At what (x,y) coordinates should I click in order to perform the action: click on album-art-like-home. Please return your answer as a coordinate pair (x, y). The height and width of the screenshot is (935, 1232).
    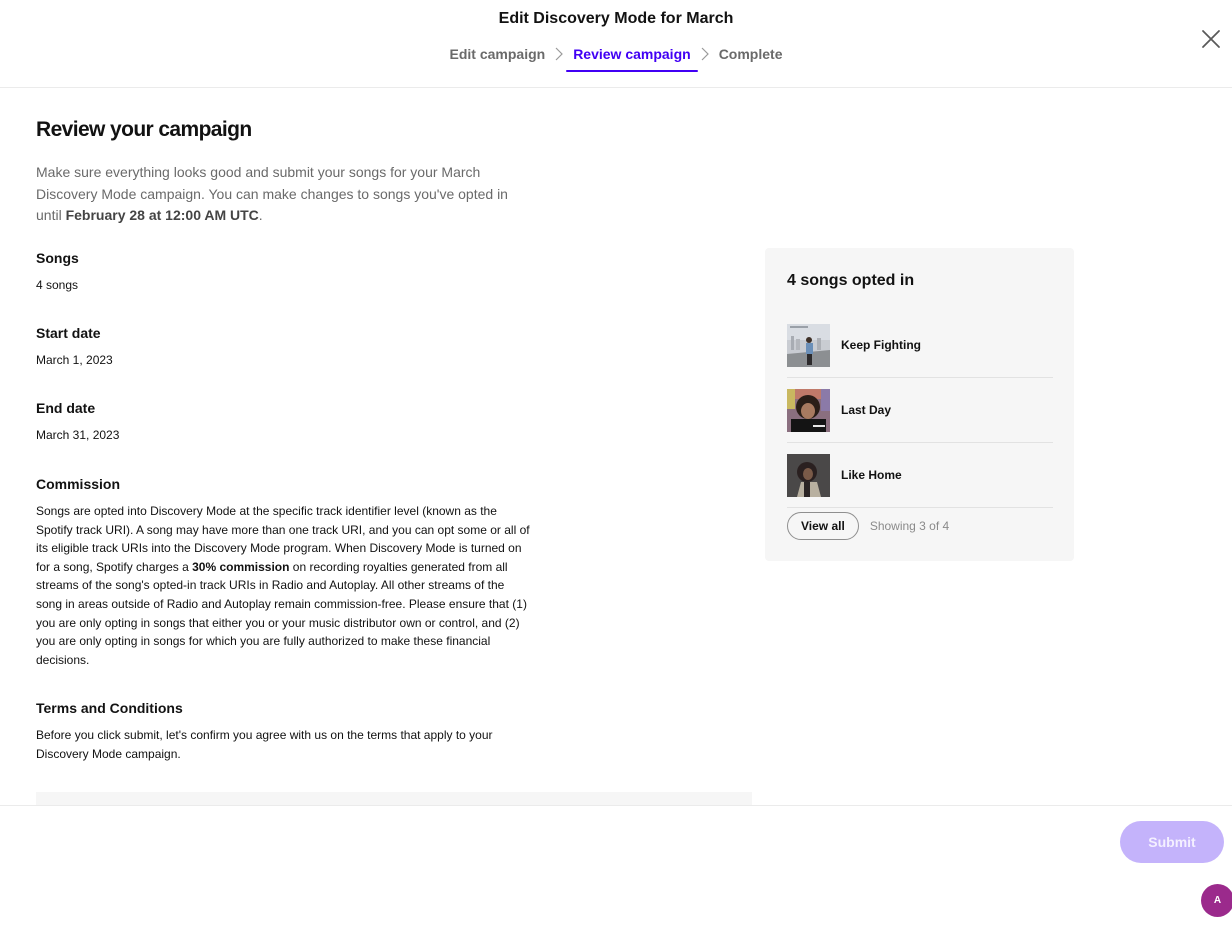
    Looking at the image, I should click on (808, 475).